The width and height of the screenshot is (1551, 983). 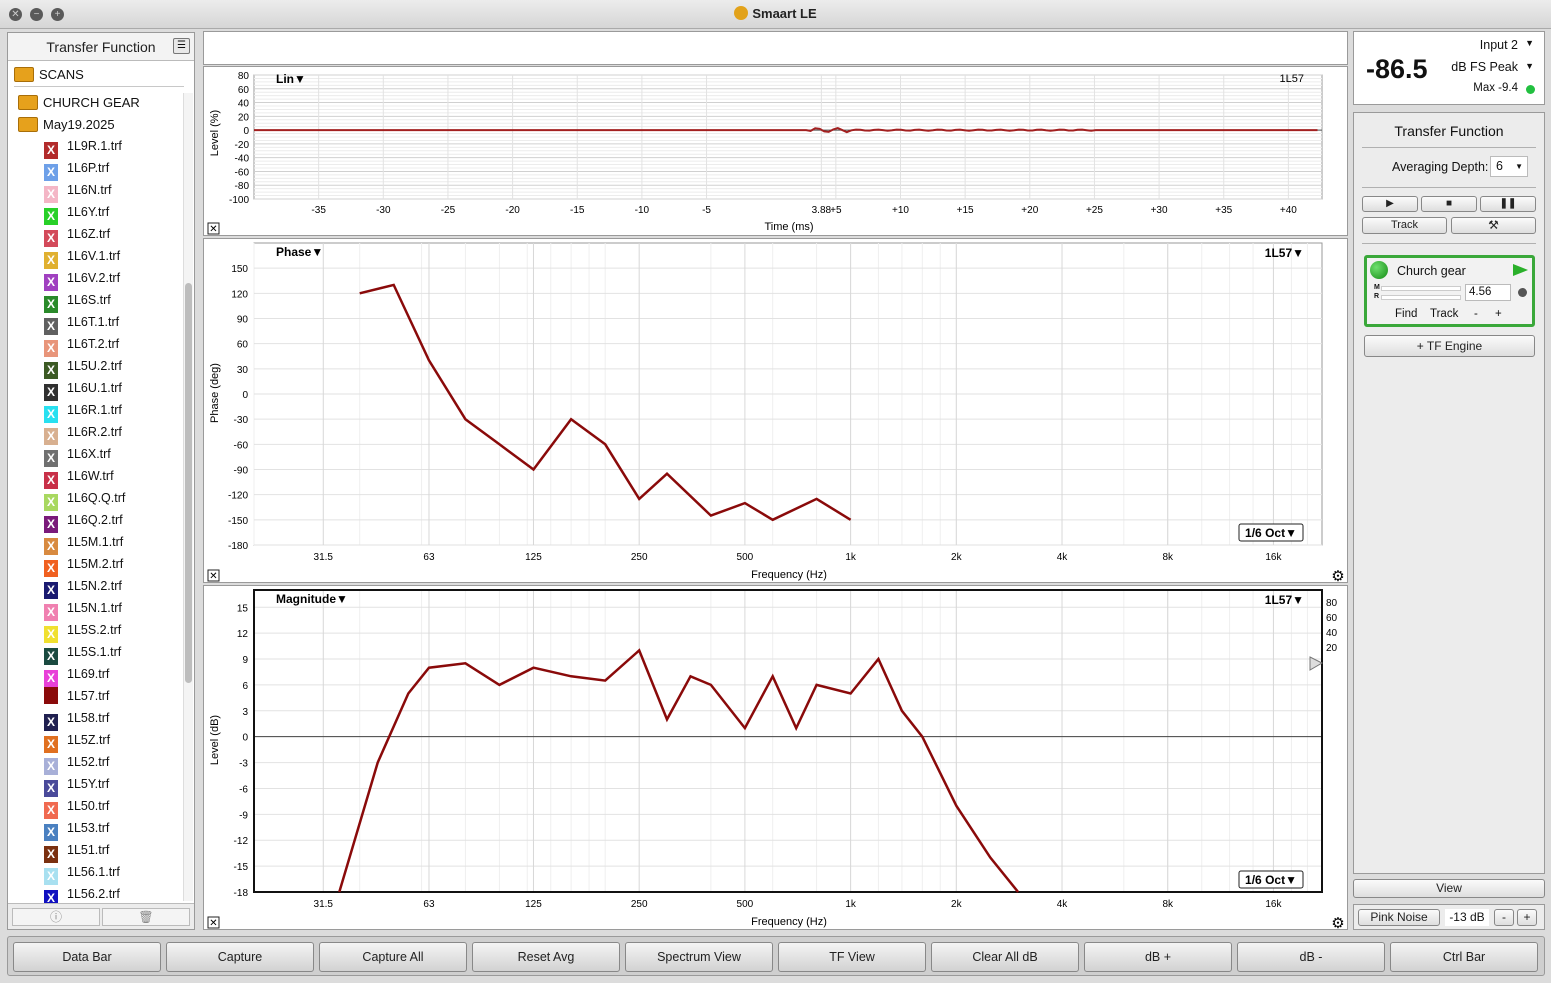 What do you see at coordinates (1284, 600) in the screenshot?
I see `magnitude-trace-label: 1L57▼` at bounding box center [1284, 600].